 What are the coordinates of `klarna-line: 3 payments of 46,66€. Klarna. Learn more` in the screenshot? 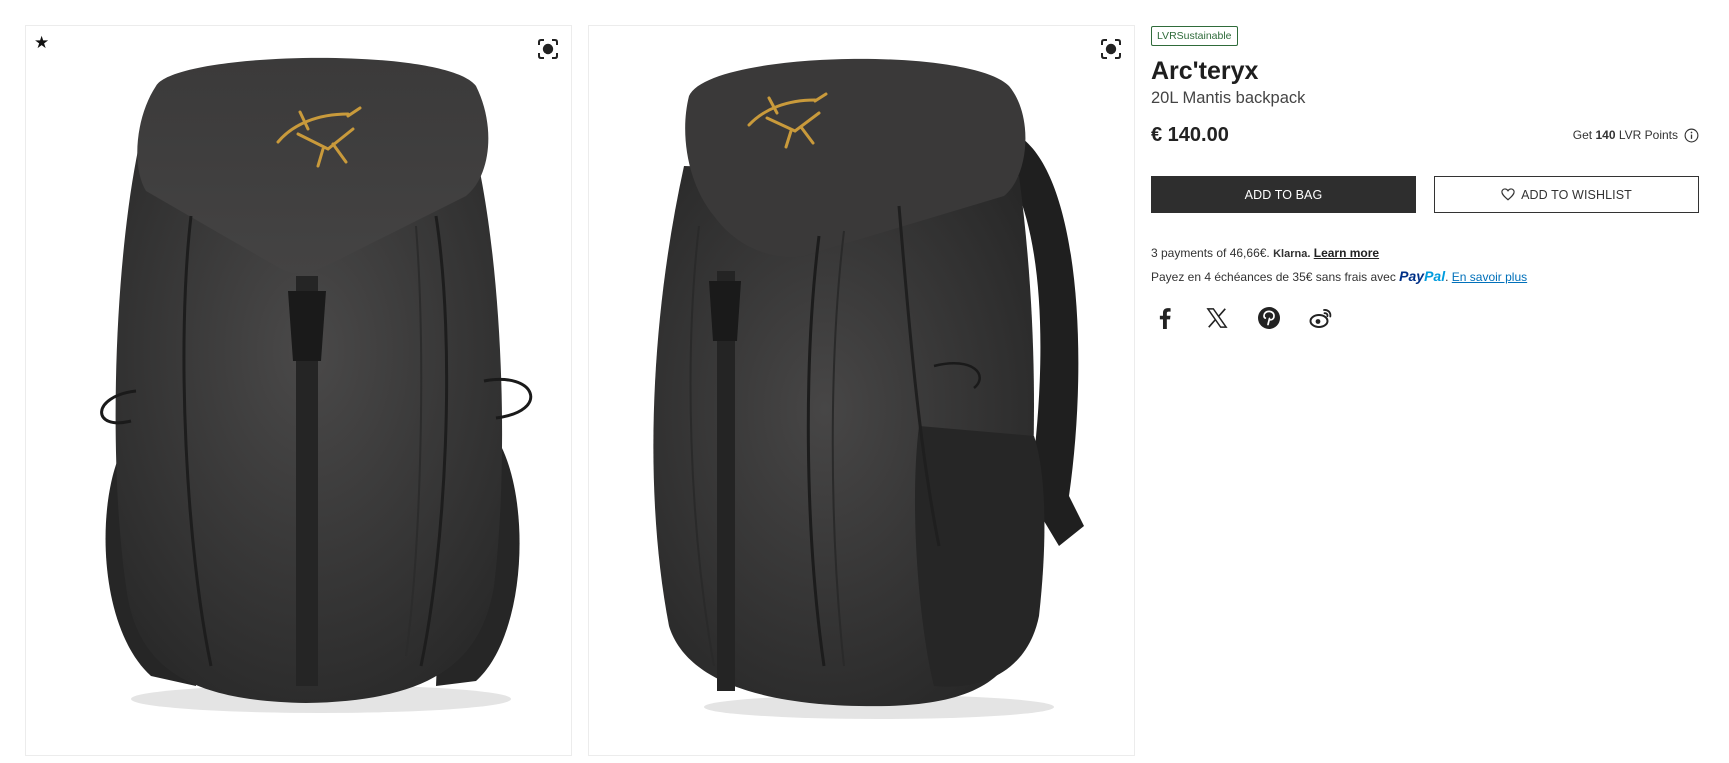 It's located at (1425, 253).